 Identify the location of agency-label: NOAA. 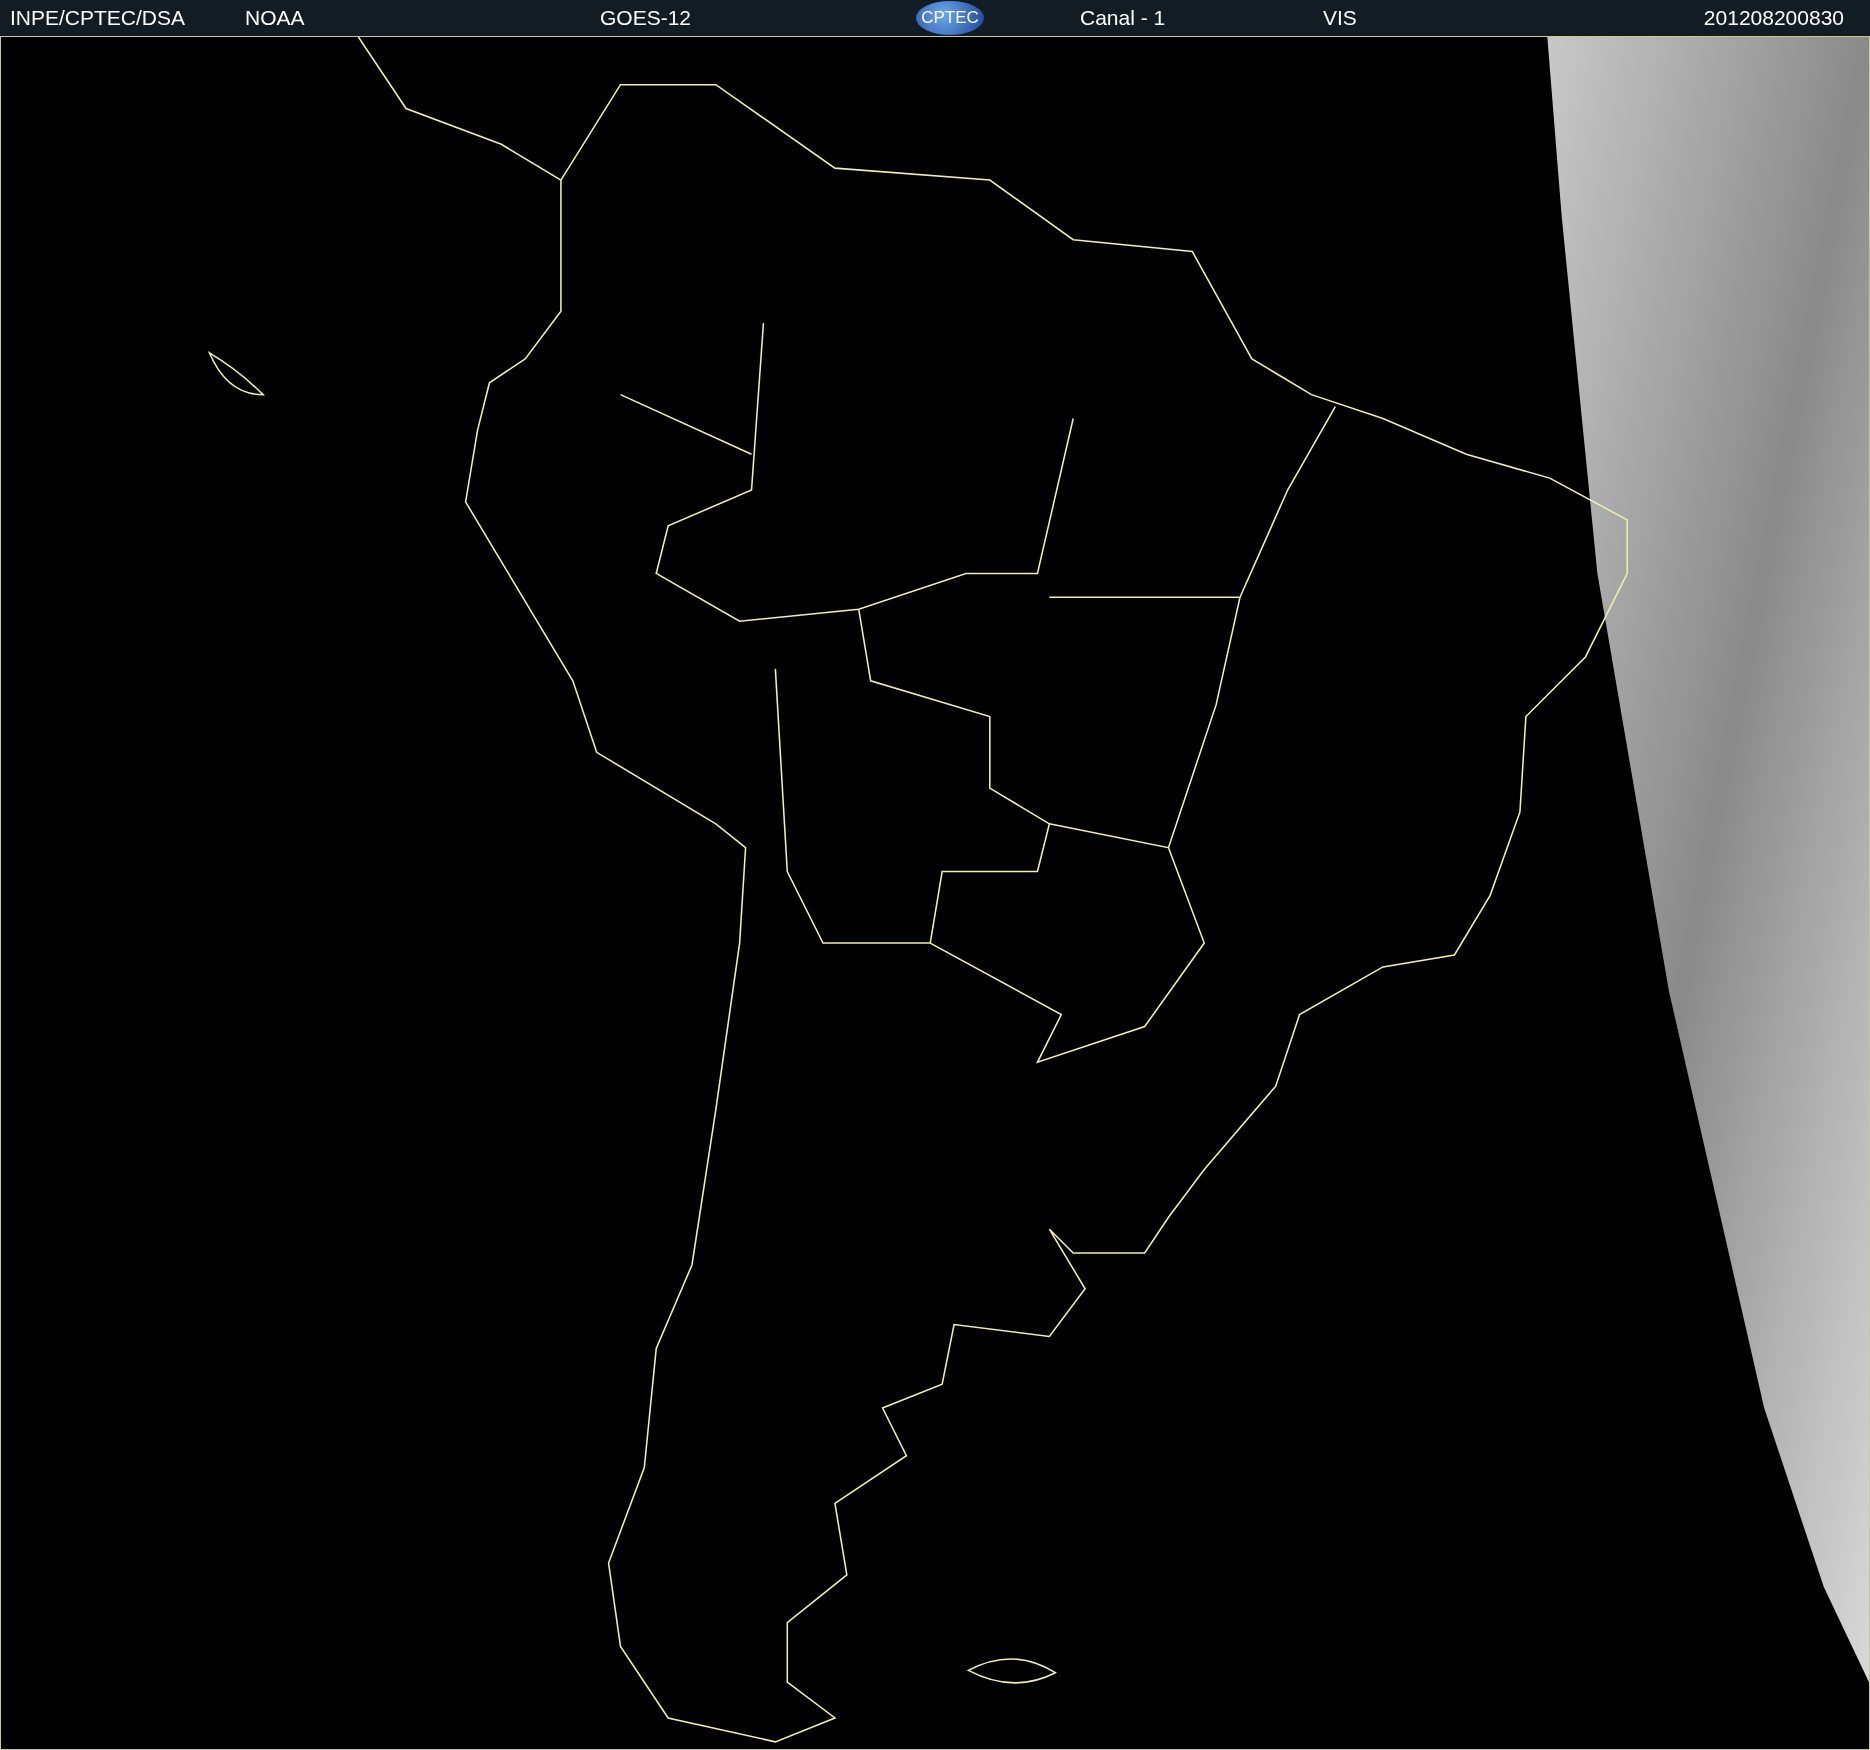
(275, 18).